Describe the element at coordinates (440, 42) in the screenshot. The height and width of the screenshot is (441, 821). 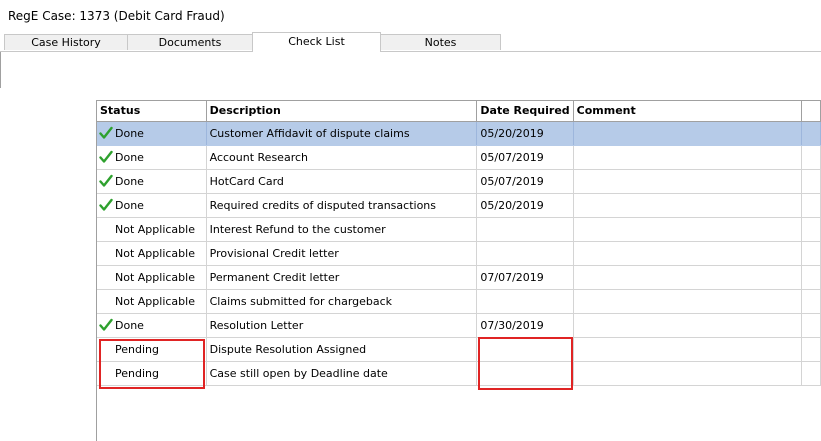
I see `tab-notes: Notes` at that location.